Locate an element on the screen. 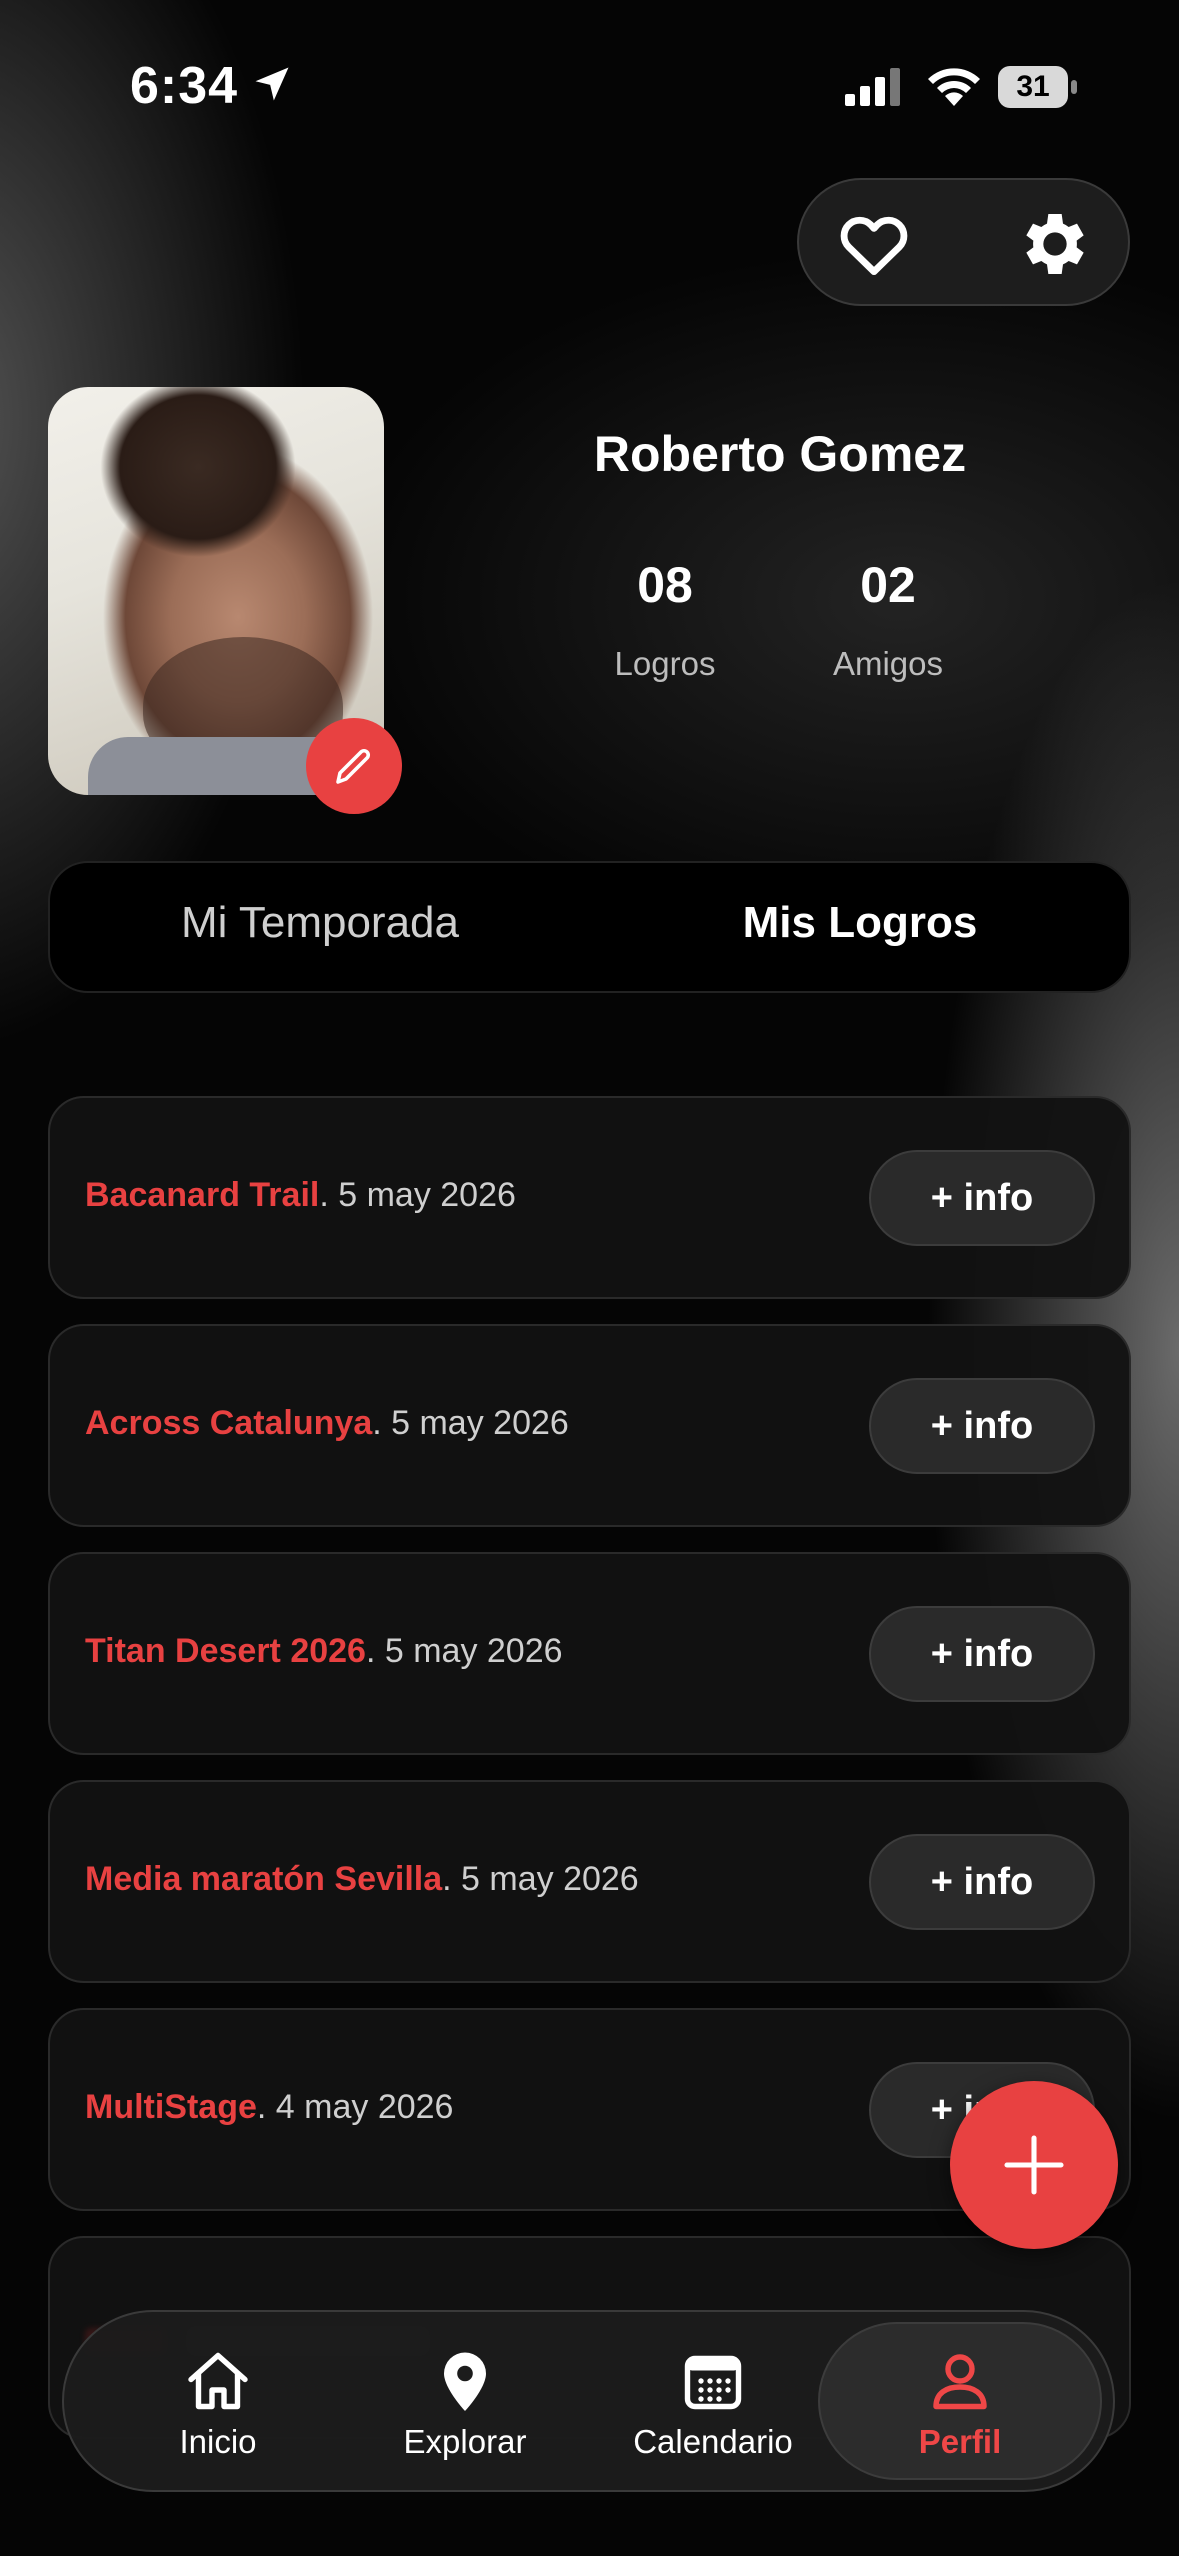  wifi-icon is located at coordinates (954, 87).